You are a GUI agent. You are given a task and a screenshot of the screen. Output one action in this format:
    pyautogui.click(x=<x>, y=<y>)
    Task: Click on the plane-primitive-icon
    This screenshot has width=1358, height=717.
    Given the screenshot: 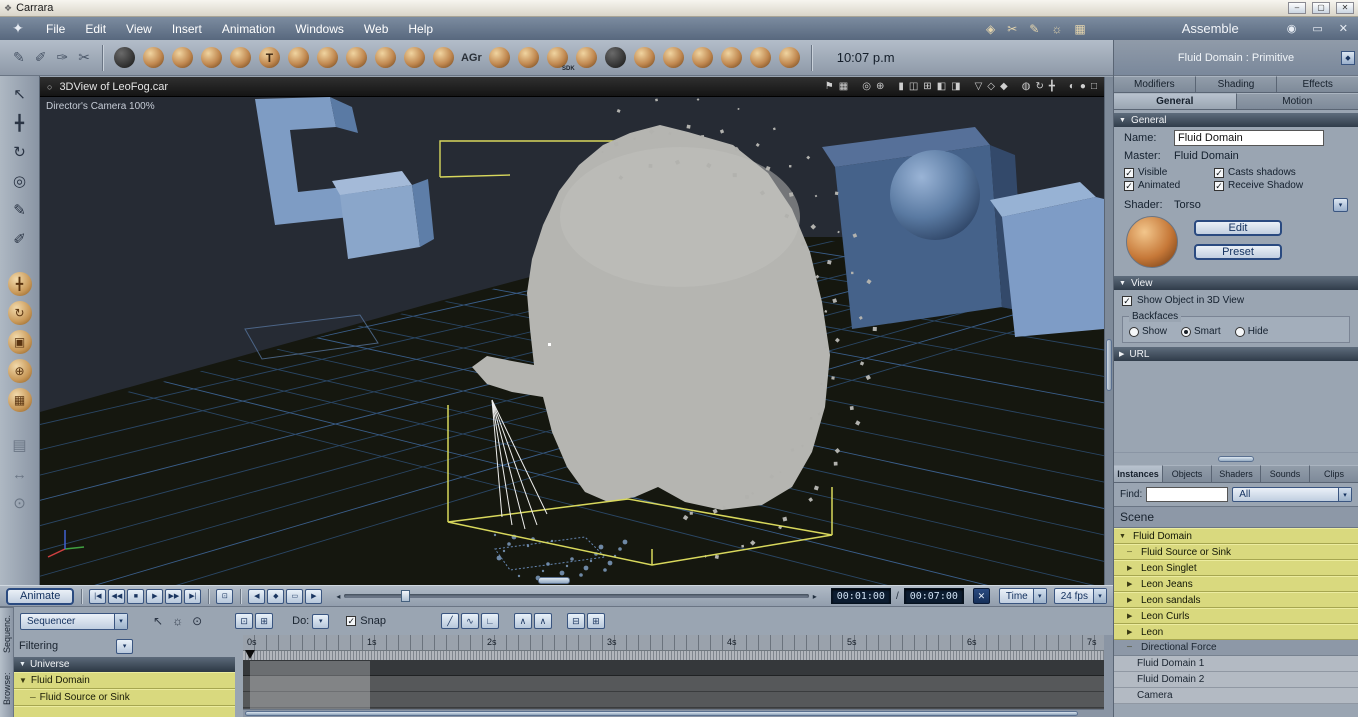 What is the action you would take?
    pyautogui.click(x=385, y=57)
    